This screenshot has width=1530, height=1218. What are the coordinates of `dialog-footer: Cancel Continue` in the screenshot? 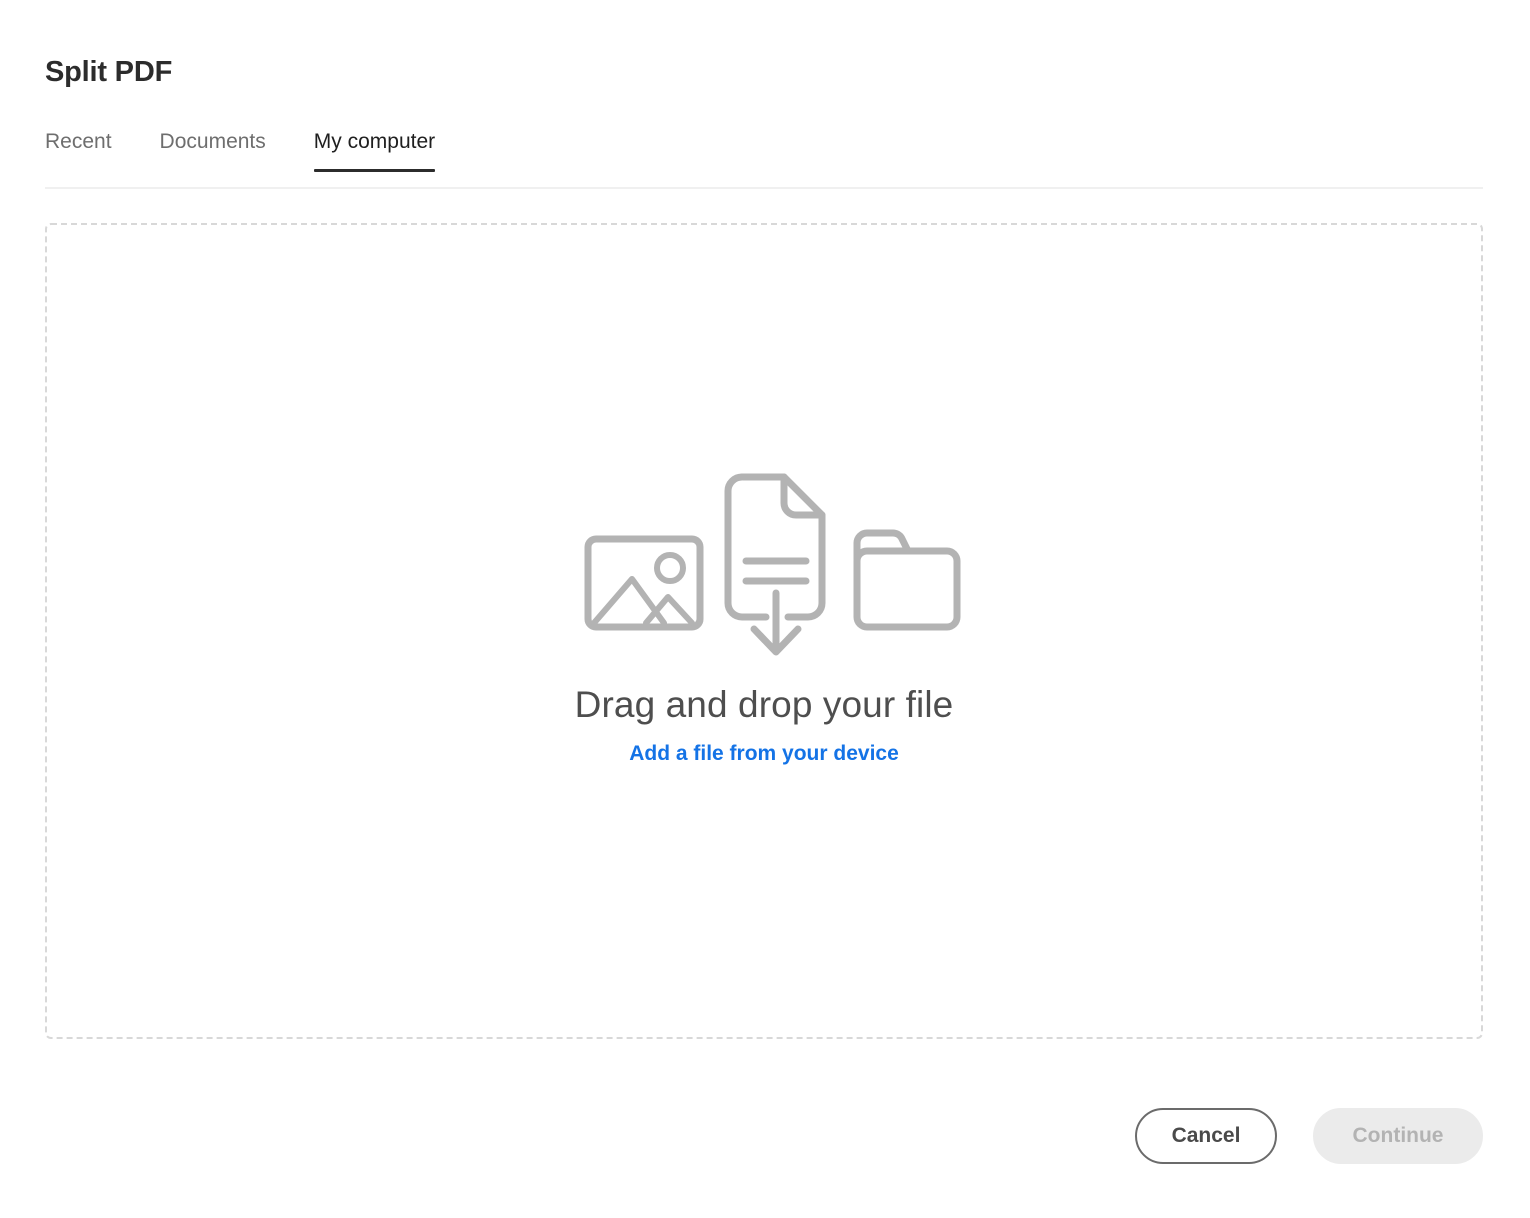 It's located at (764, 1136).